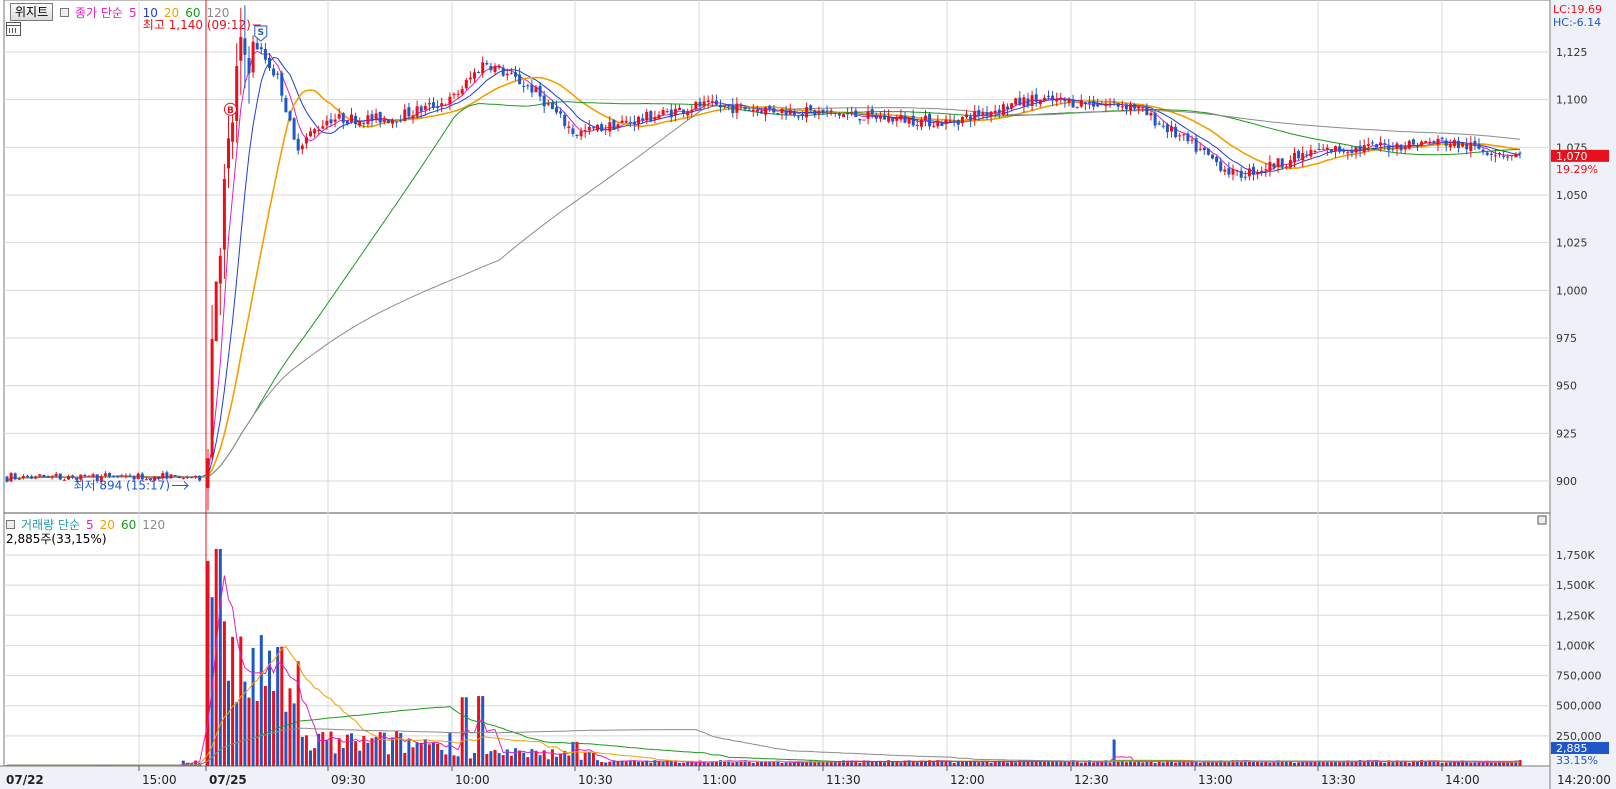 Image resolution: width=1616 pixels, height=789 pixels. What do you see at coordinates (719, 780) in the screenshot?
I see `time-tick-label: 11:00` at bounding box center [719, 780].